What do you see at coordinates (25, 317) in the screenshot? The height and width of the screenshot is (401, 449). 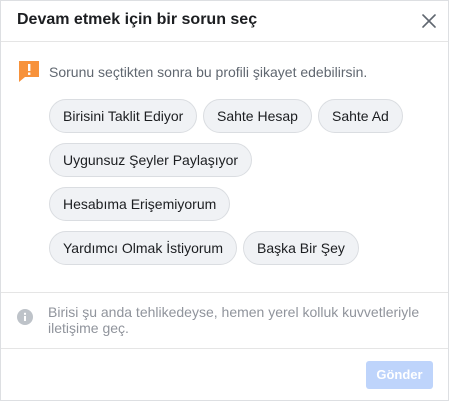 I see `info-icon` at bounding box center [25, 317].